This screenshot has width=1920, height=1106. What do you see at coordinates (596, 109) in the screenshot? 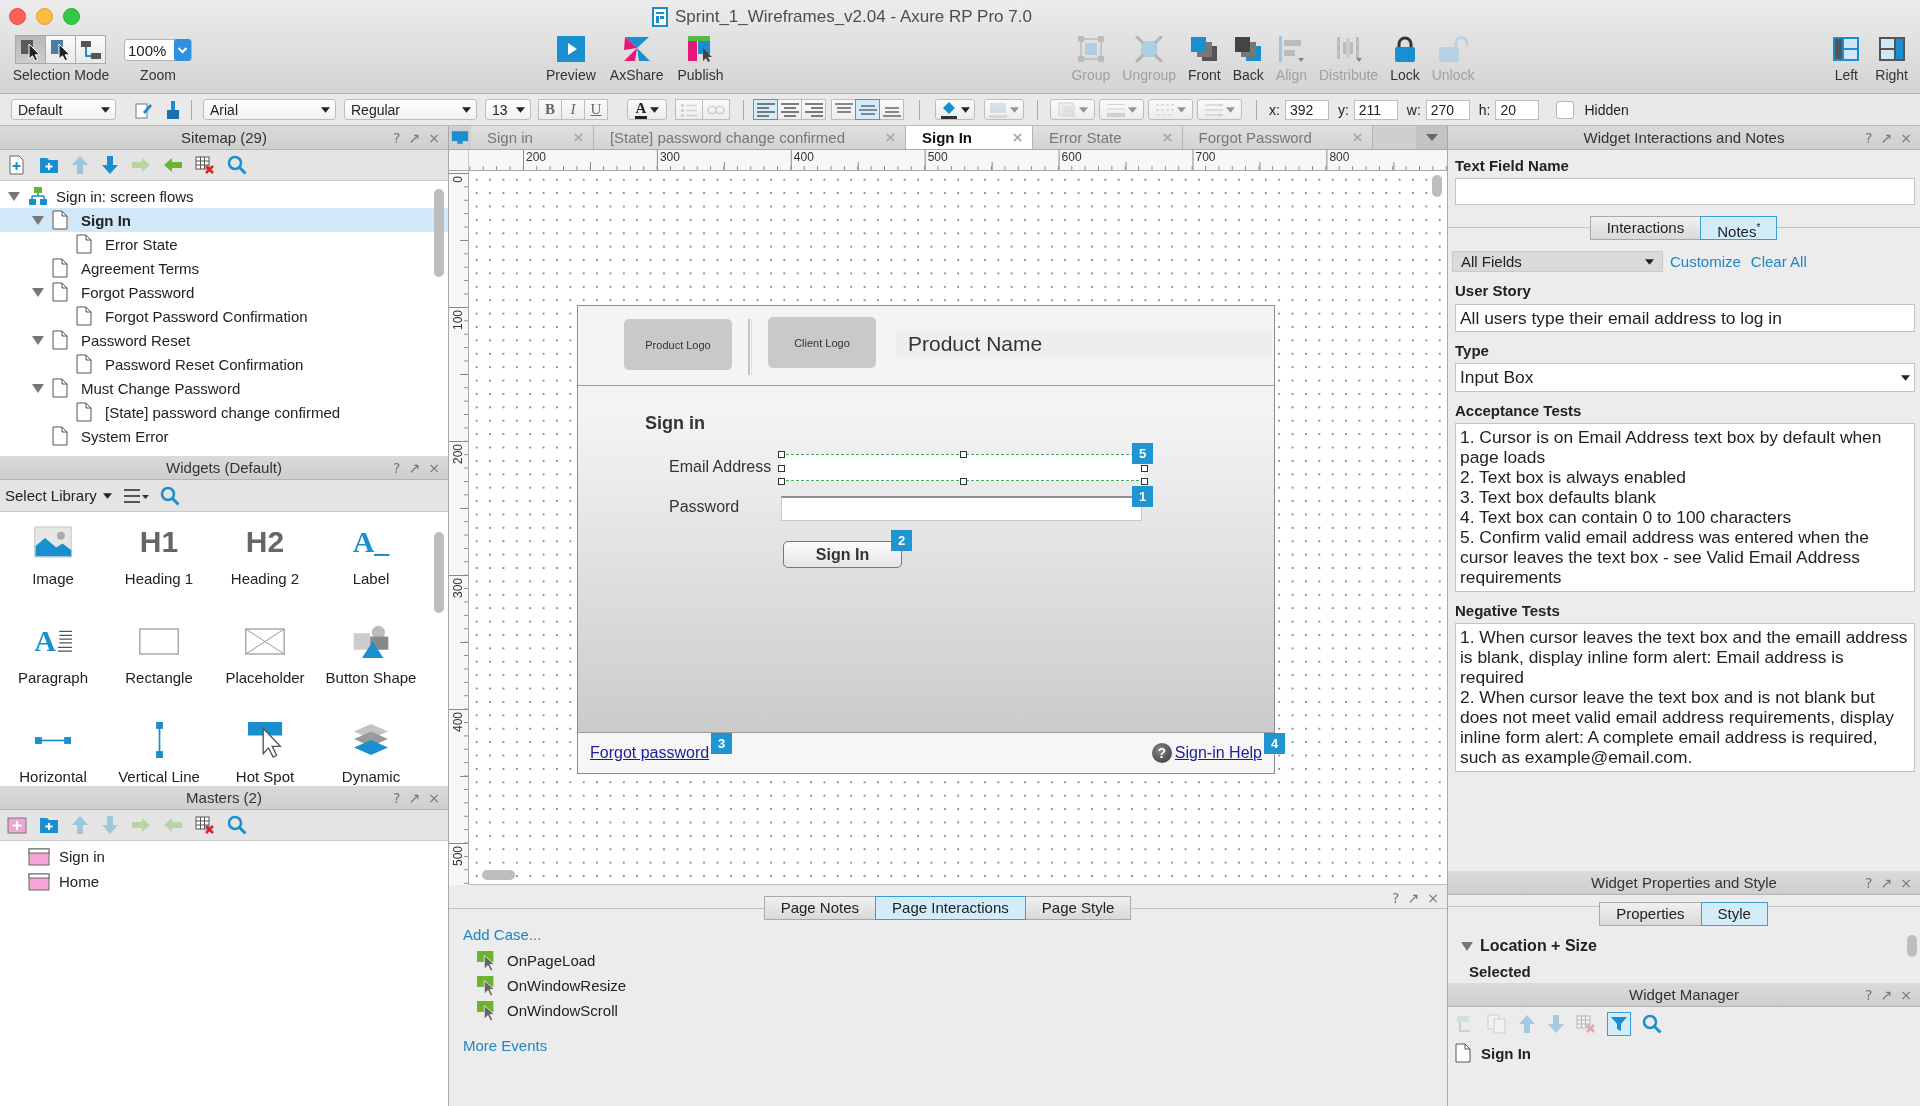
I see `underline-button: U` at bounding box center [596, 109].